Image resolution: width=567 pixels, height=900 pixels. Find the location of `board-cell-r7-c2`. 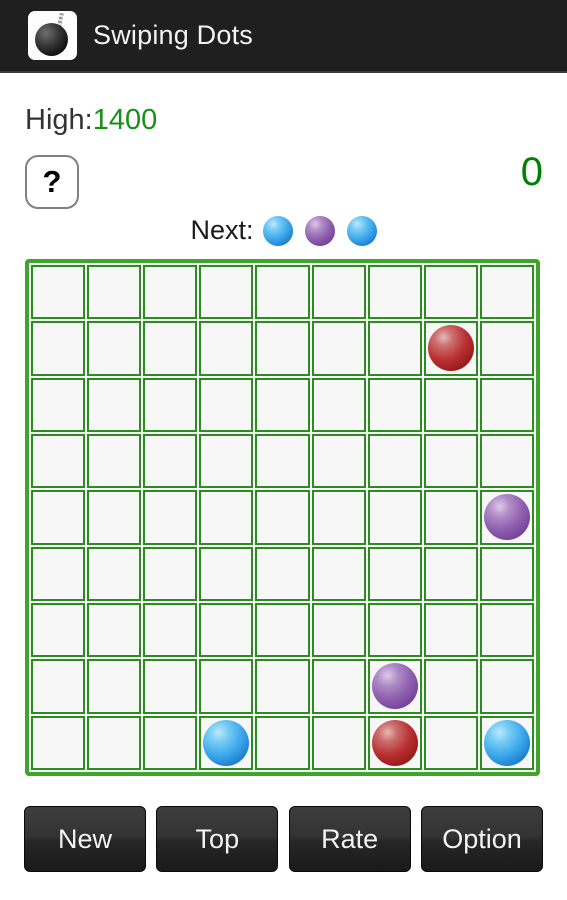

board-cell-r7-c2 is located at coordinates (170, 686).